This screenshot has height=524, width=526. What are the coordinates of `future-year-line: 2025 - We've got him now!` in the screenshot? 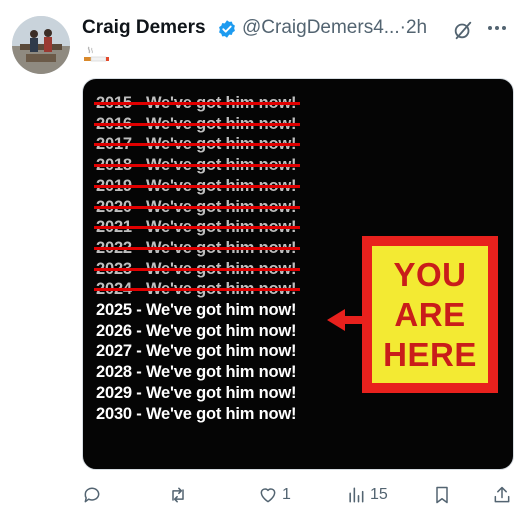 It's located at (196, 310).